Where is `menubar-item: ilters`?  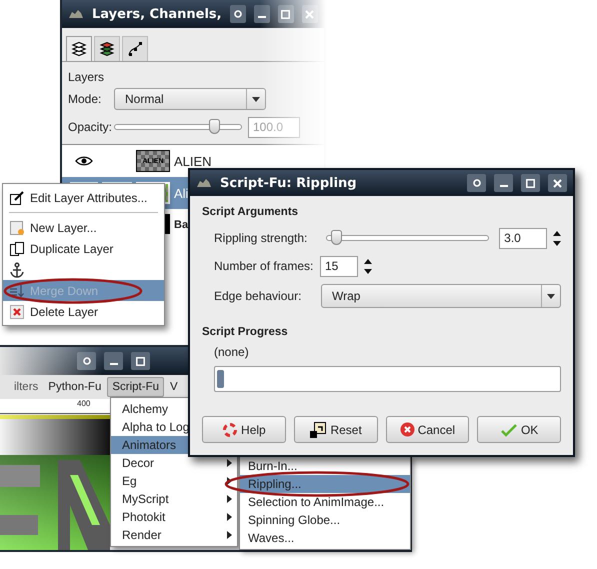 menubar-item: ilters is located at coordinates (26, 387).